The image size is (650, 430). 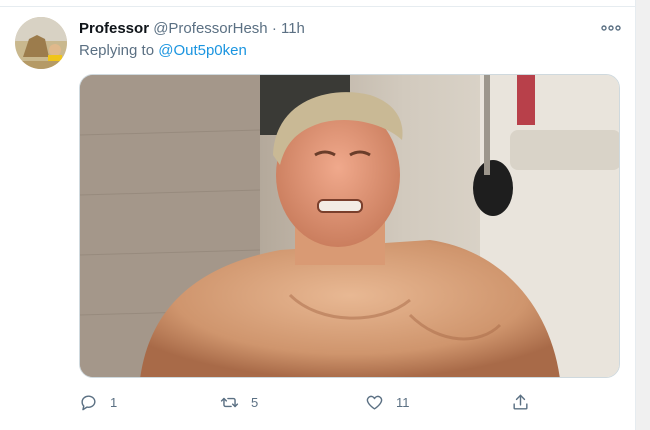 I want to click on divider, so click(x=318, y=6).